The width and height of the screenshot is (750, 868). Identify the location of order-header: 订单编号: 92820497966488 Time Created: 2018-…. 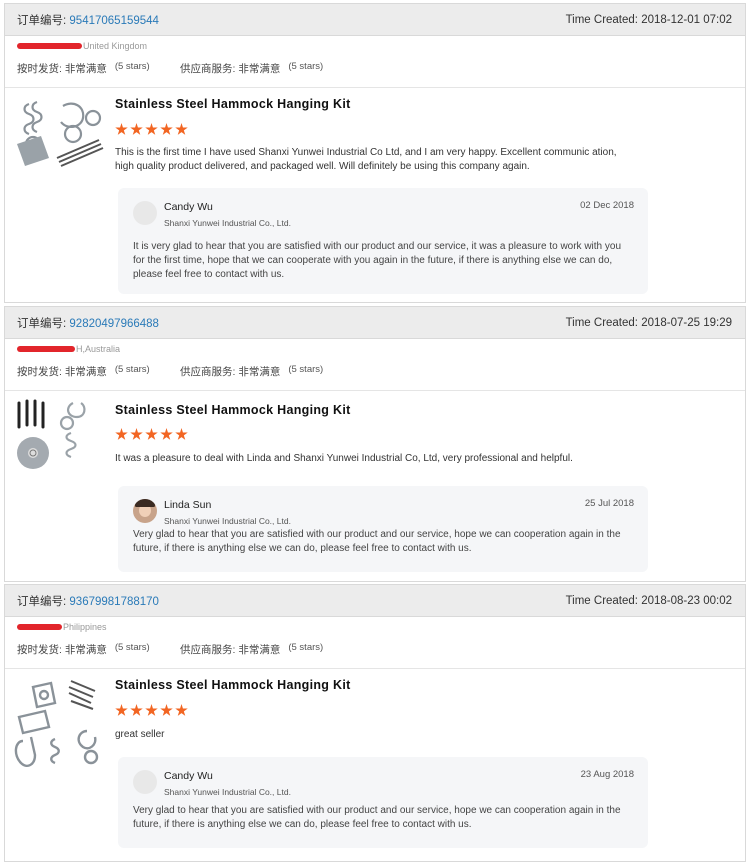
(375, 323).